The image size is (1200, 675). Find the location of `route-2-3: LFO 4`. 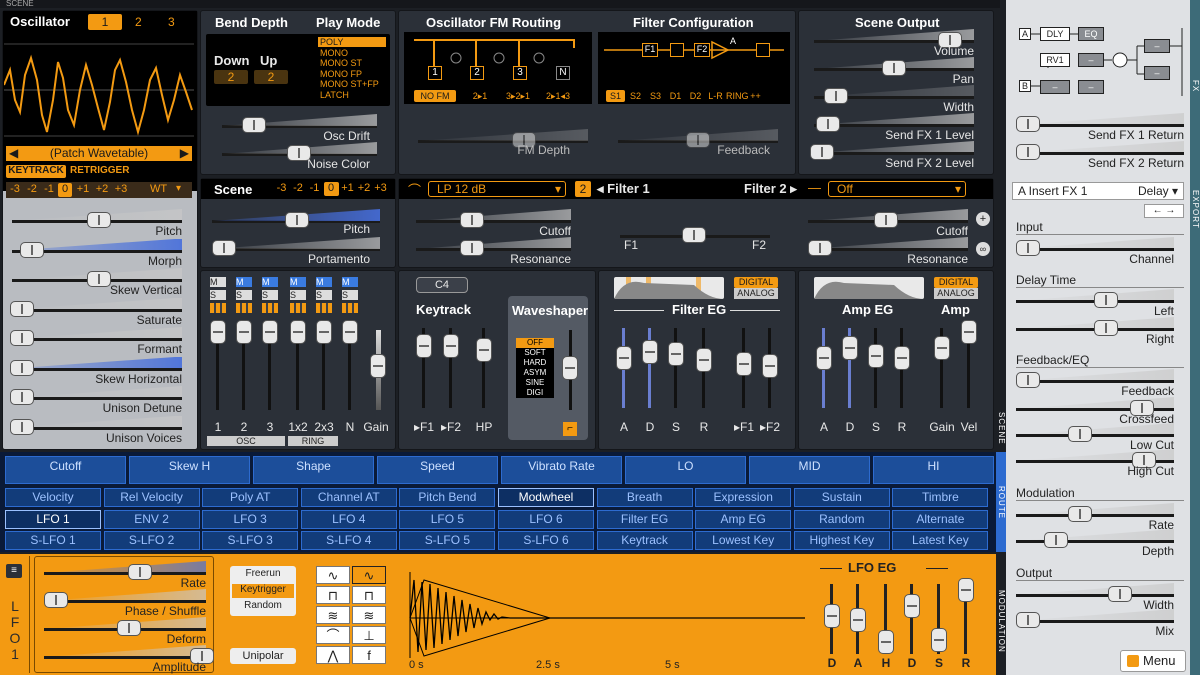

route-2-3: LFO 4 is located at coordinates (348, 519).